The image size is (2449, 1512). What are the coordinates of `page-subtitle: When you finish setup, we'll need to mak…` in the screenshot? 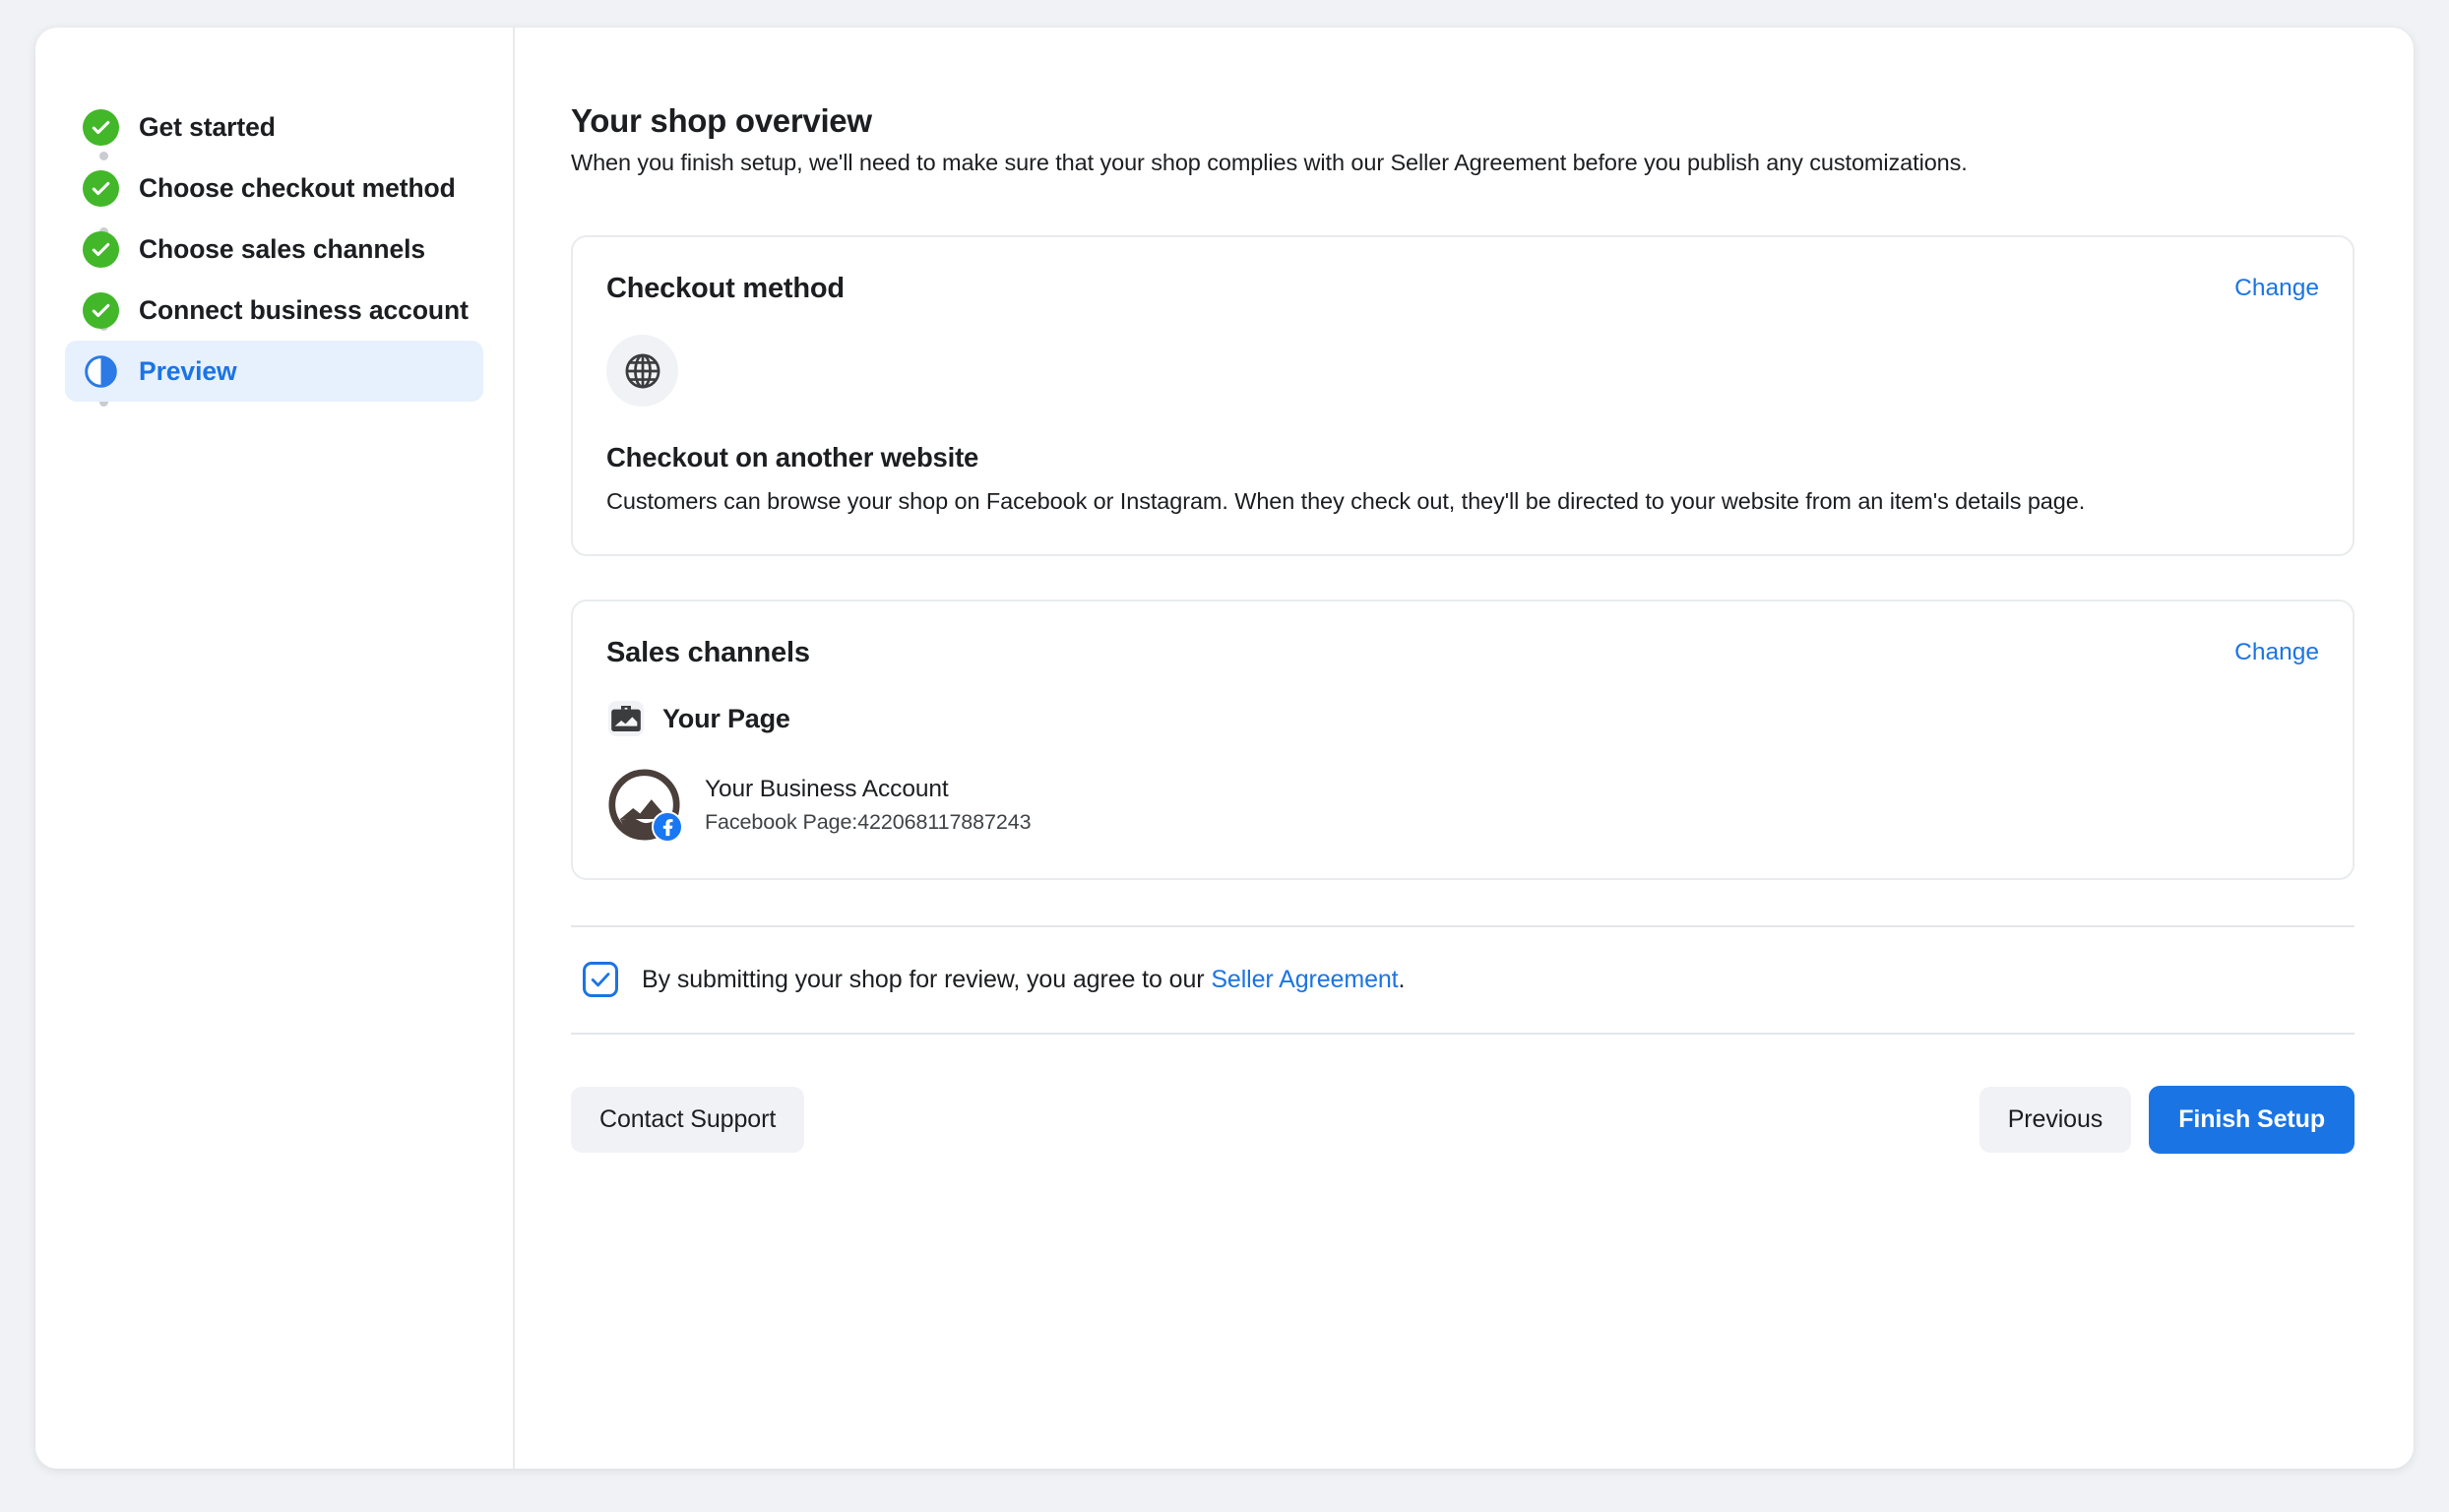 It's located at (1269, 162).